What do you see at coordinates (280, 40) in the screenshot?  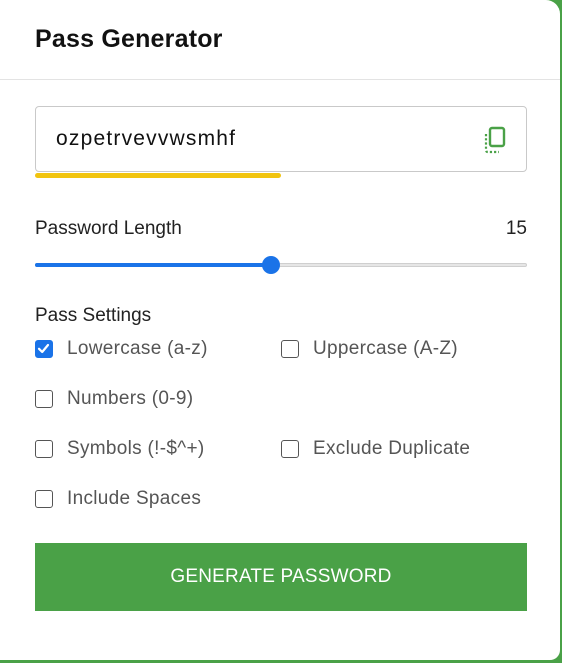 I see `card-header: Pass Generator` at bounding box center [280, 40].